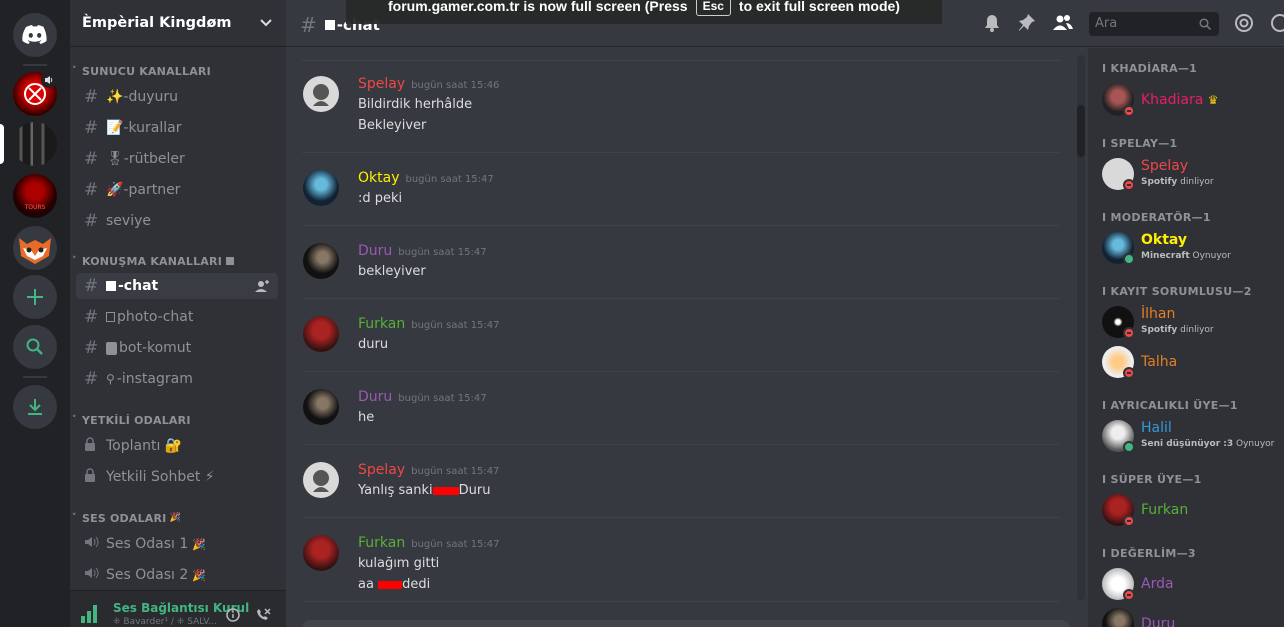 The width and height of the screenshot is (1284, 627). What do you see at coordinates (1164, 240) in the screenshot?
I see `member-name: Oktay` at bounding box center [1164, 240].